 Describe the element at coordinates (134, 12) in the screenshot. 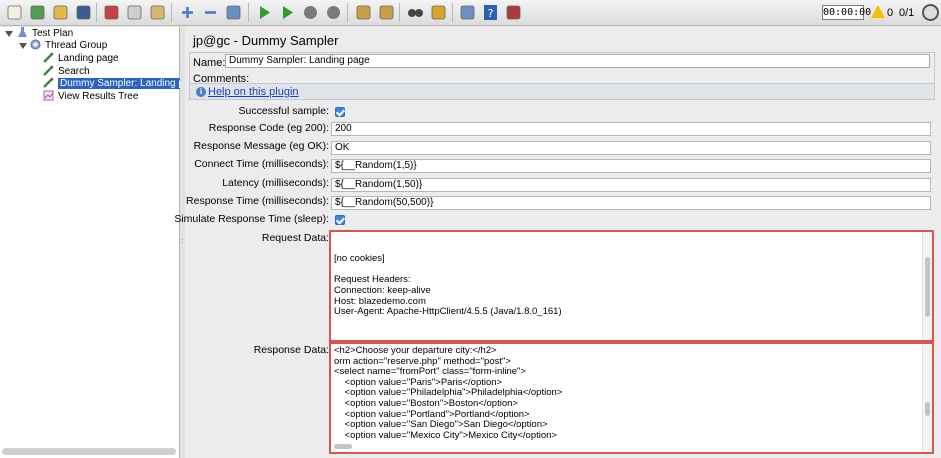

I see `copy-icon` at that location.